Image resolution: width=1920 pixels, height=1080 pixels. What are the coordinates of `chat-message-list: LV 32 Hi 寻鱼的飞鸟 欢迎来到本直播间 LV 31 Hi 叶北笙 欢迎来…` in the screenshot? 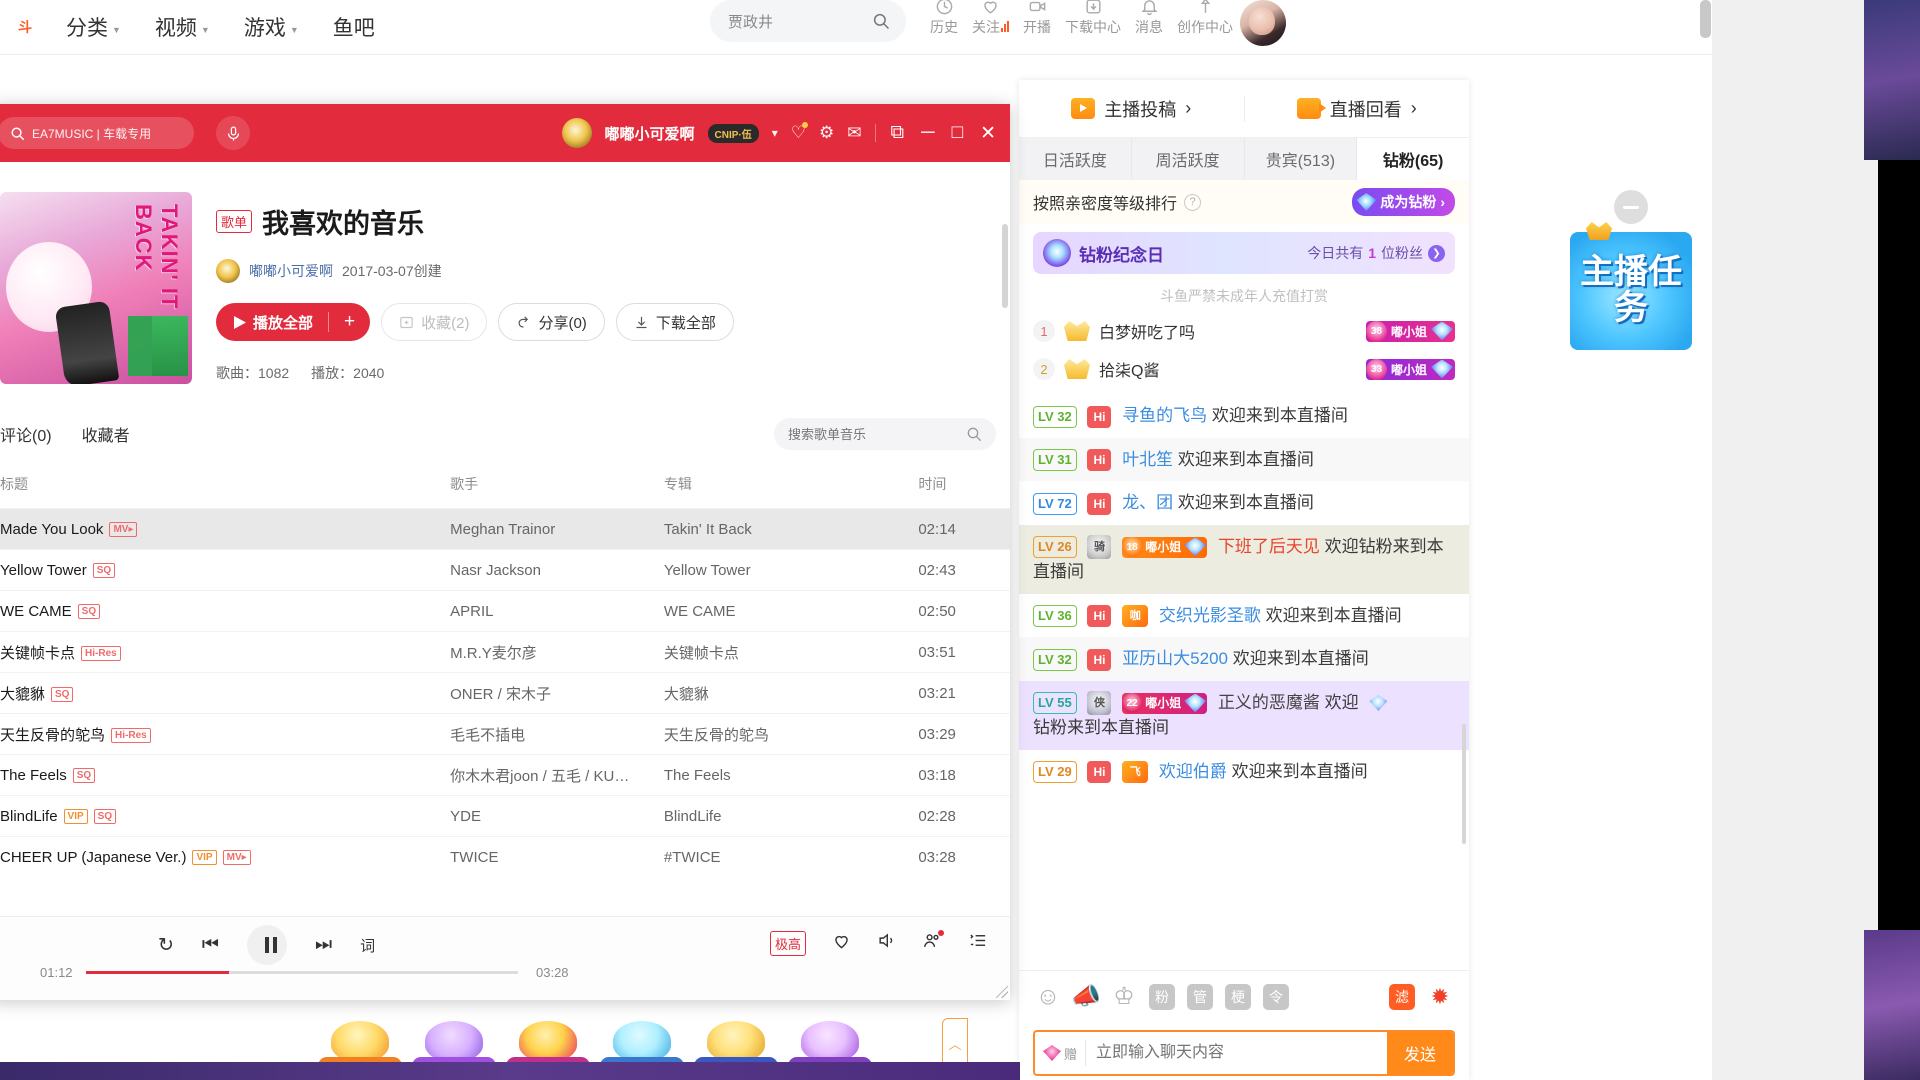 It's located at (1244, 619).